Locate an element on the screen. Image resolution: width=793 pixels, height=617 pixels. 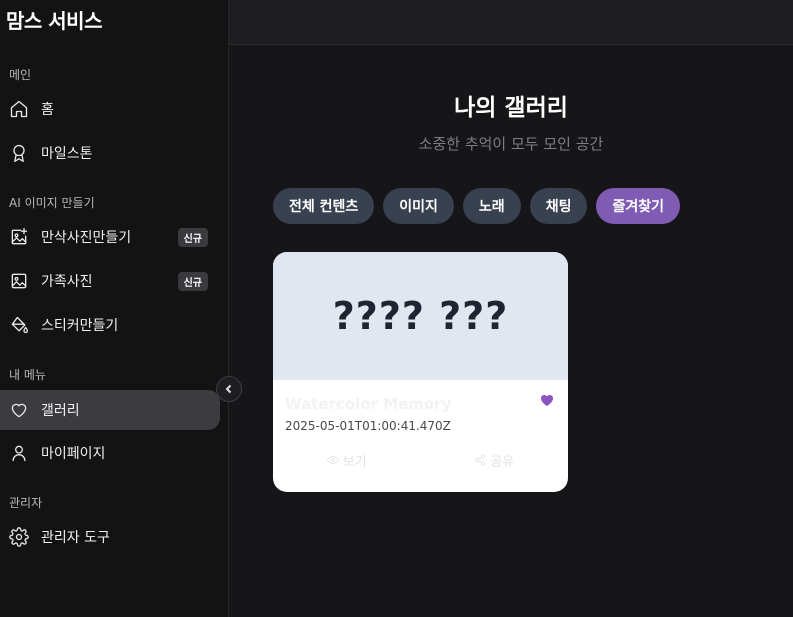
sidebar-item-label: 갤러리 is located at coordinates (60, 411).